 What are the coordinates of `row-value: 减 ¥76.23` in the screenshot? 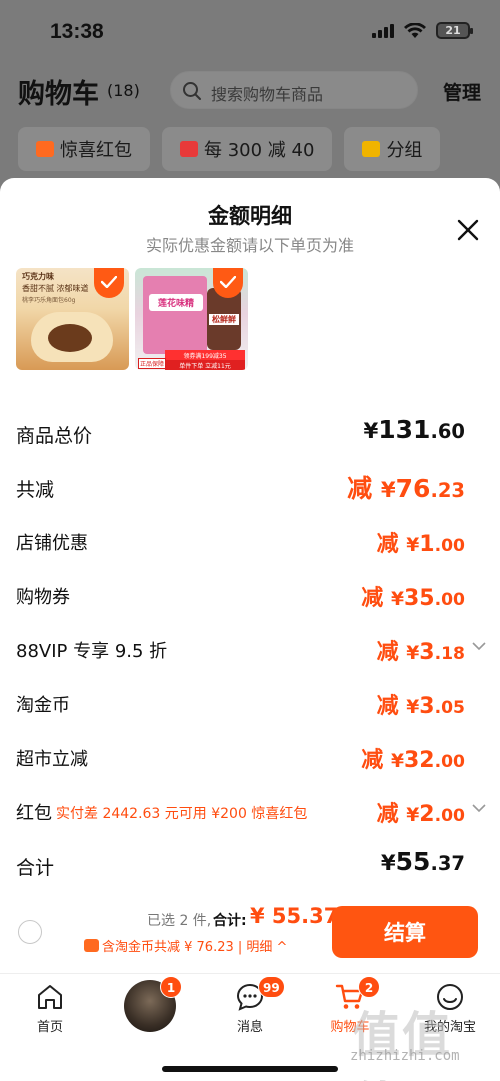 It's located at (406, 488).